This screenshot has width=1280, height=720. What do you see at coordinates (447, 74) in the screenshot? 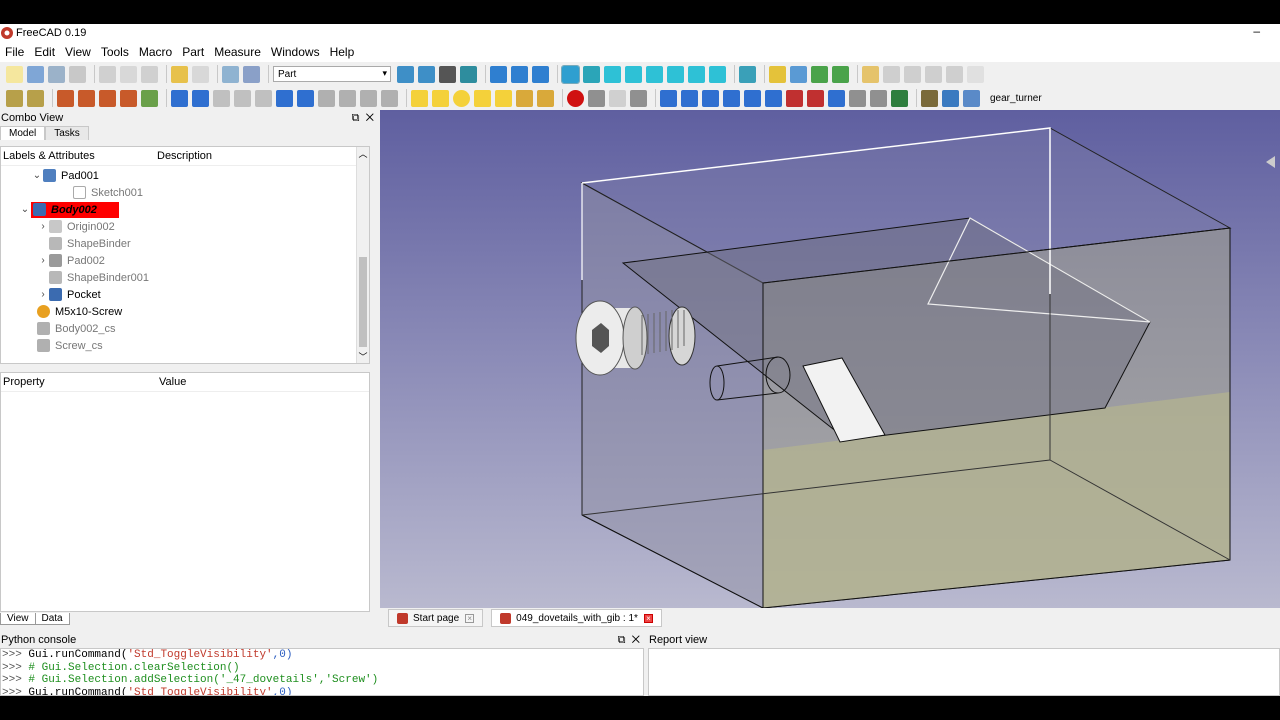
I see `draw-style-icon` at bounding box center [447, 74].